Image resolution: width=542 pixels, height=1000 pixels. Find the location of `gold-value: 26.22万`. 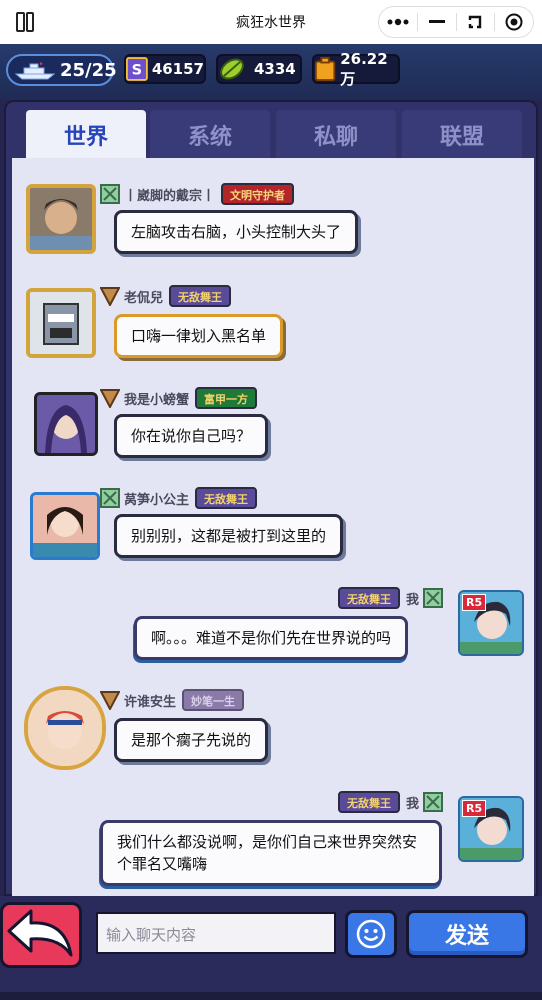

gold-value: 26.22万 is located at coordinates (364, 68).